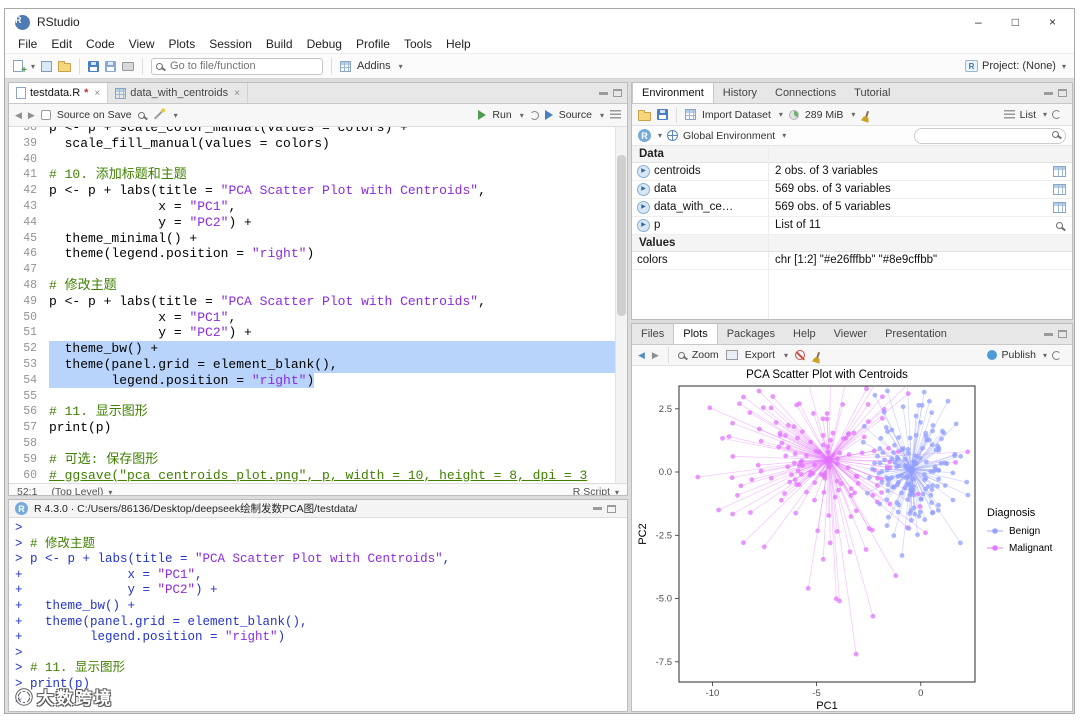 The image size is (1080, 722). What do you see at coordinates (824, 115) in the screenshot?
I see `memory-usage: 289 MiB` at bounding box center [824, 115].